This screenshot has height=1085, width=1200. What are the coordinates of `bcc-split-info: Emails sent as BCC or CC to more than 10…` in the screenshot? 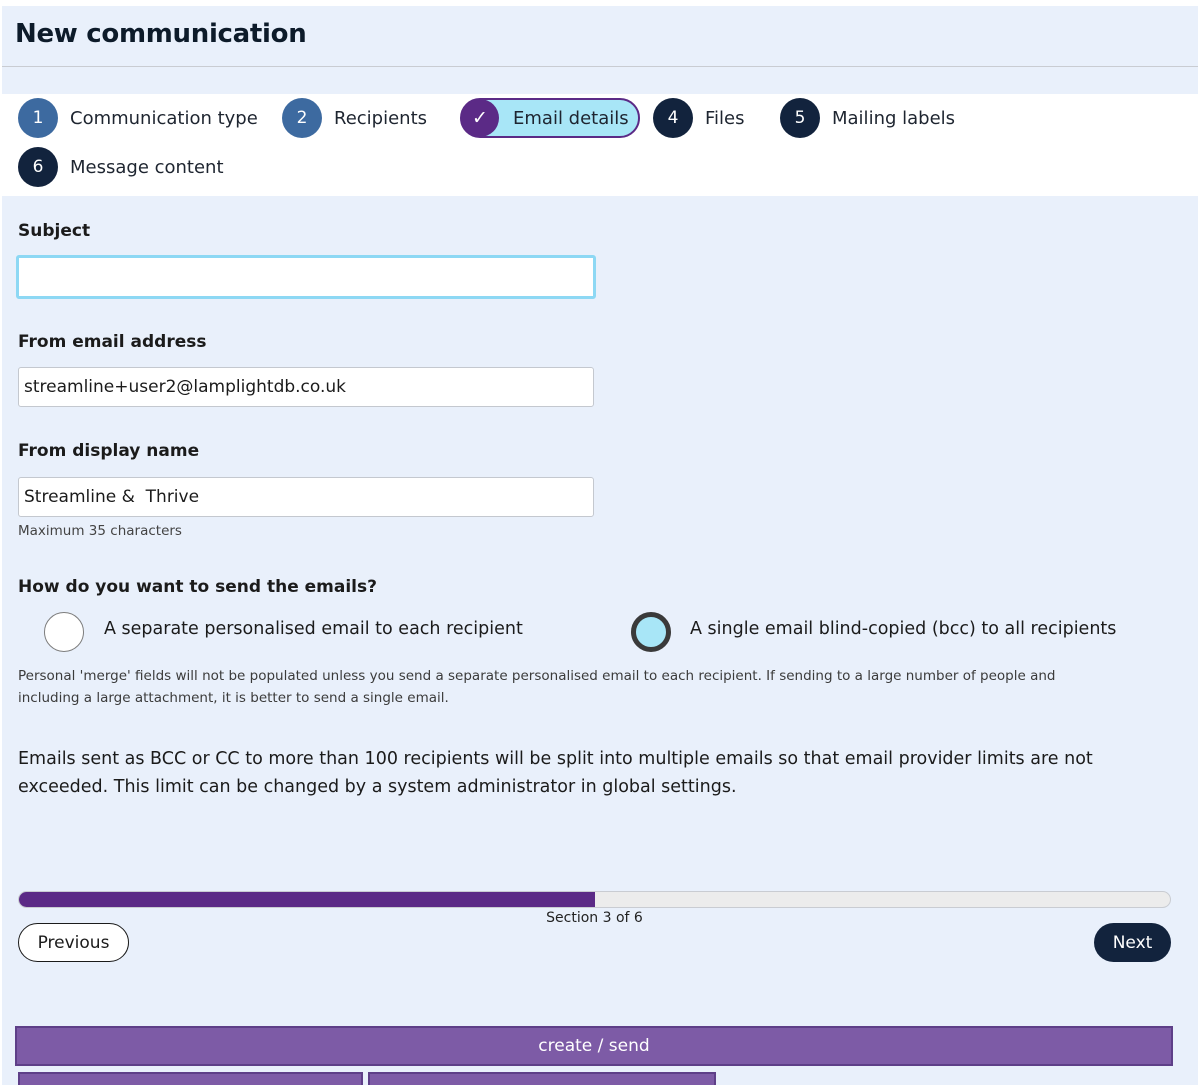 It's located at (555, 773).